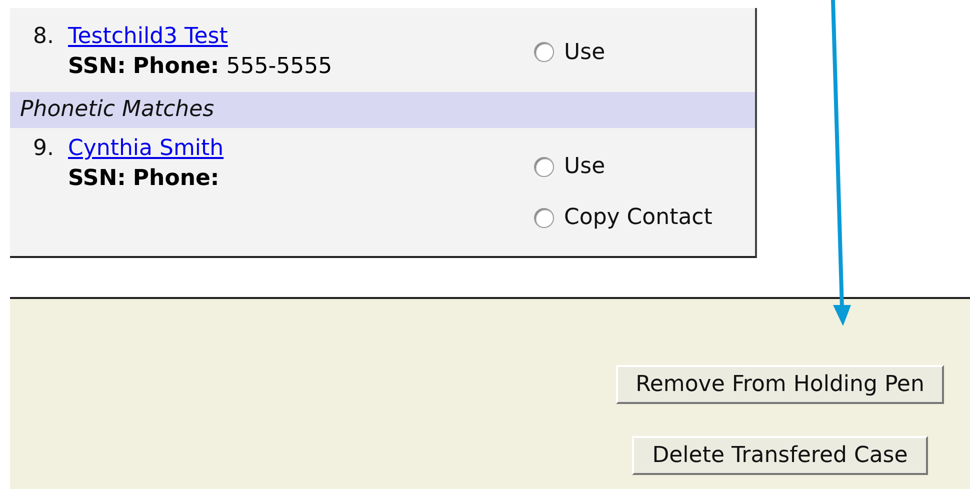  Describe the element at coordinates (279, 67) in the screenshot. I see `phone-value: 555-5555` at that location.